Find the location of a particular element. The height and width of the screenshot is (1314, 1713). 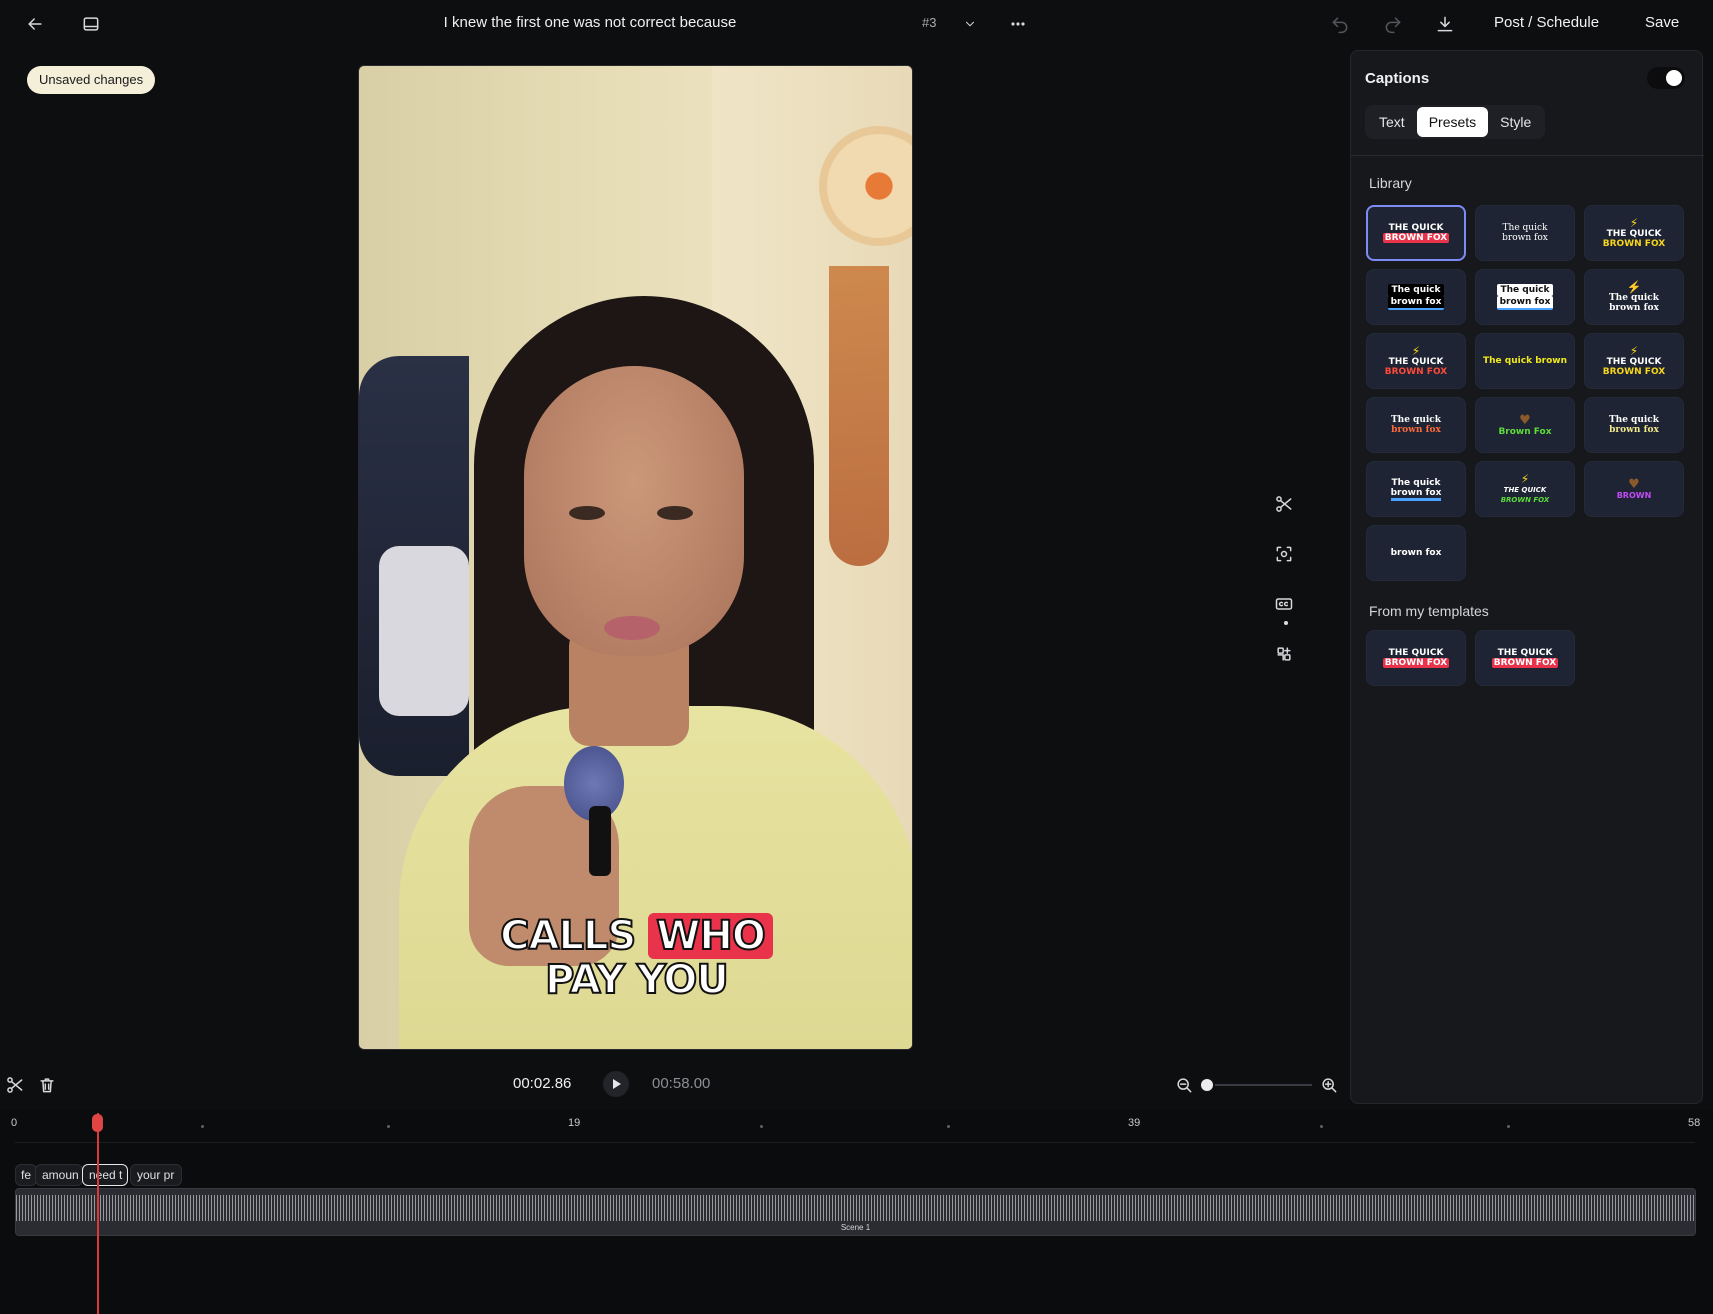

playhead-line is located at coordinates (98, 1213).